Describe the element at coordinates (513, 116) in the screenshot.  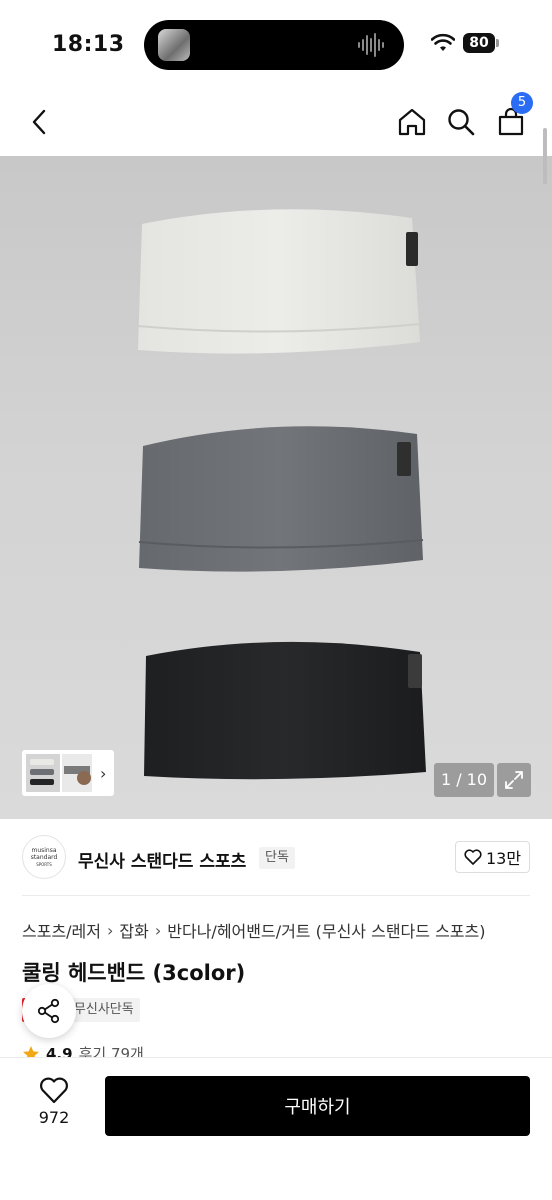
I see `cart-button: 5` at that location.